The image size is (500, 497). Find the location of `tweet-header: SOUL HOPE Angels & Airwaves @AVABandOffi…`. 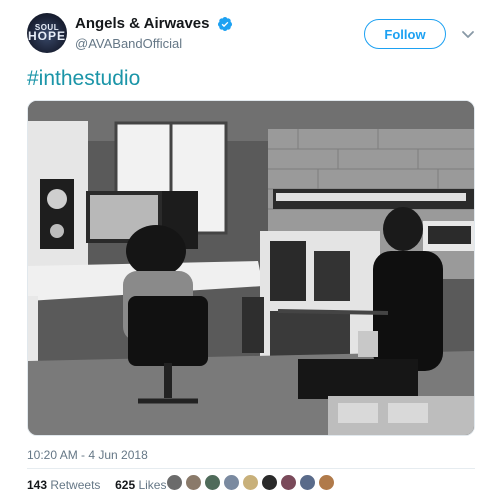

tweet-header: SOUL HOPE Angels & Airwaves @AVABandOffi… is located at coordinates (252, 36).